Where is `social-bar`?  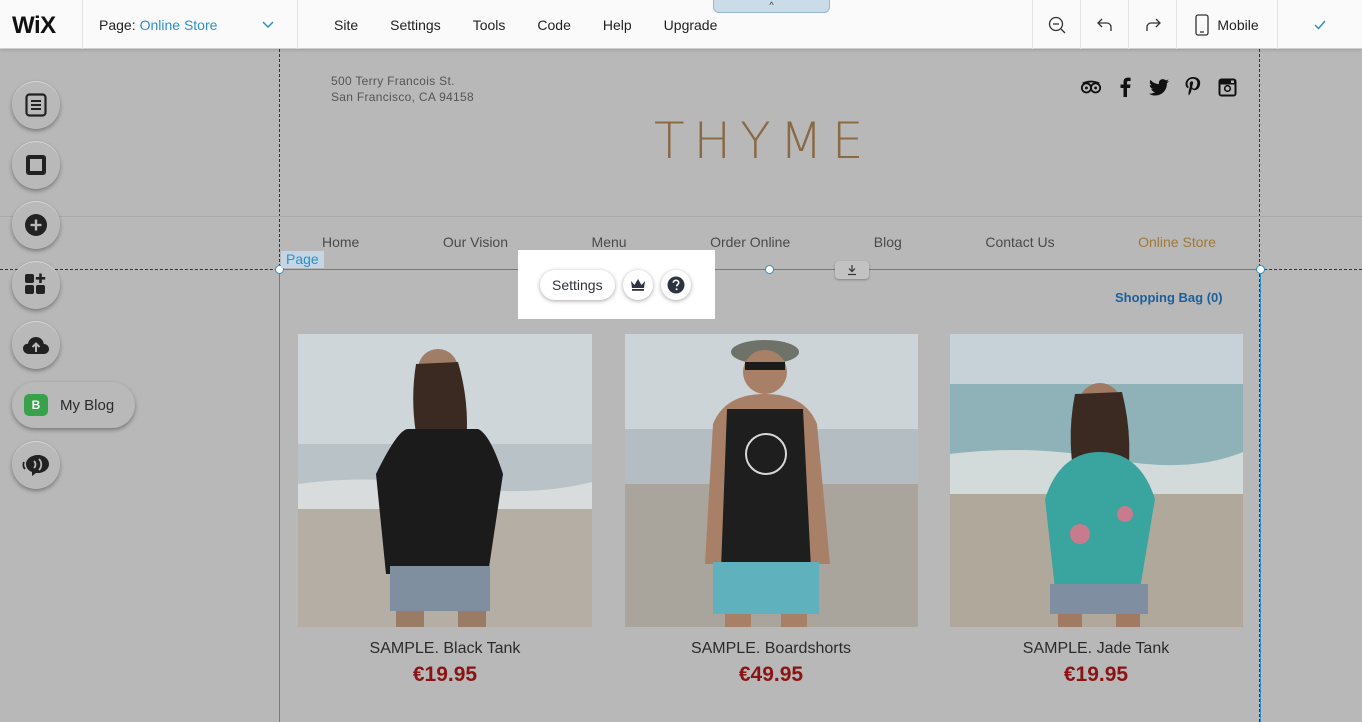
social-bar is located at coordinates (1159, 87).